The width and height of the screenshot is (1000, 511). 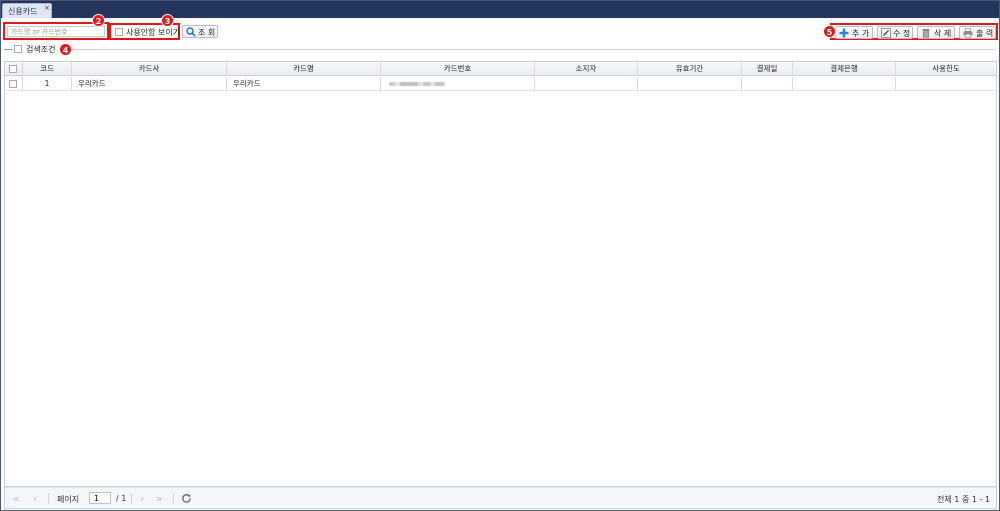 I want to click on print-button: 출 력, so click(x=977, y=32).